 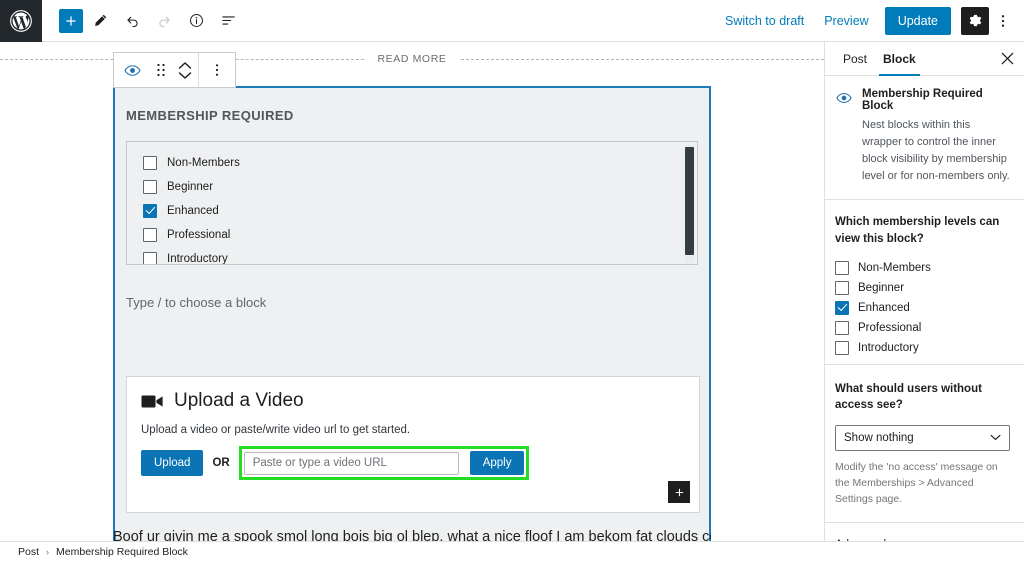 I want to click on block-toolbar-main-group, so click(x=156, y=70).